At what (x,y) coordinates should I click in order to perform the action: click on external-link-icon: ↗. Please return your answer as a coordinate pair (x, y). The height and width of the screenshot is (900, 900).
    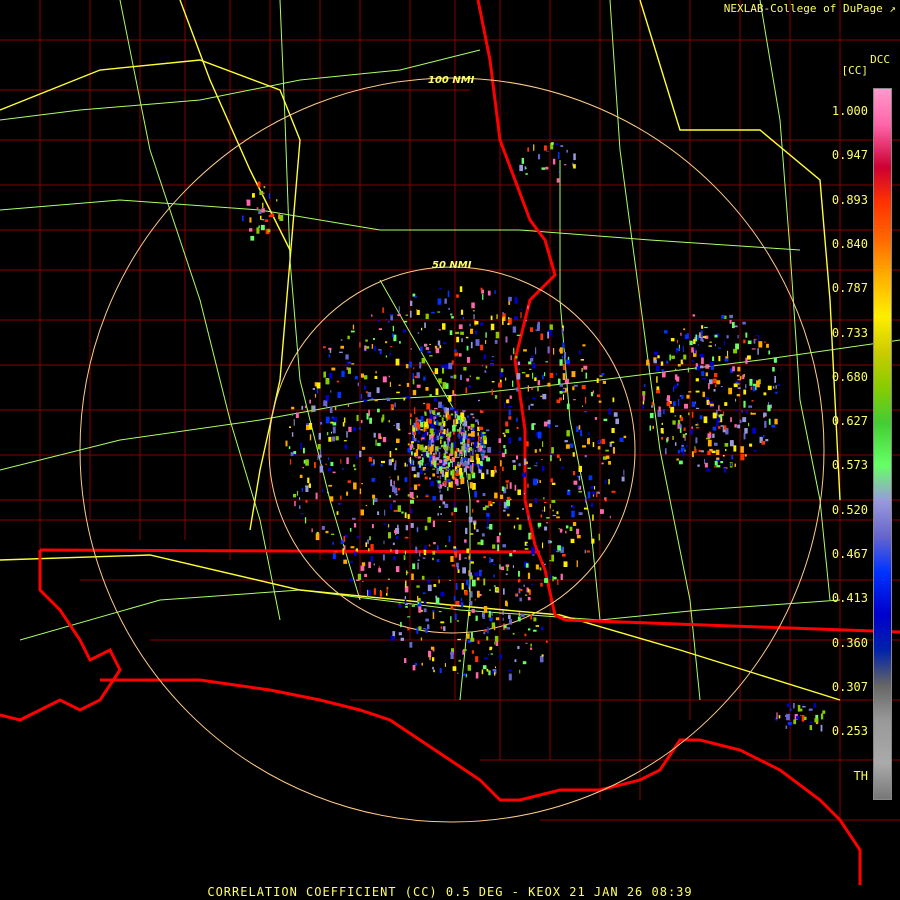
    Looking at the image, I should click on (892, 8).